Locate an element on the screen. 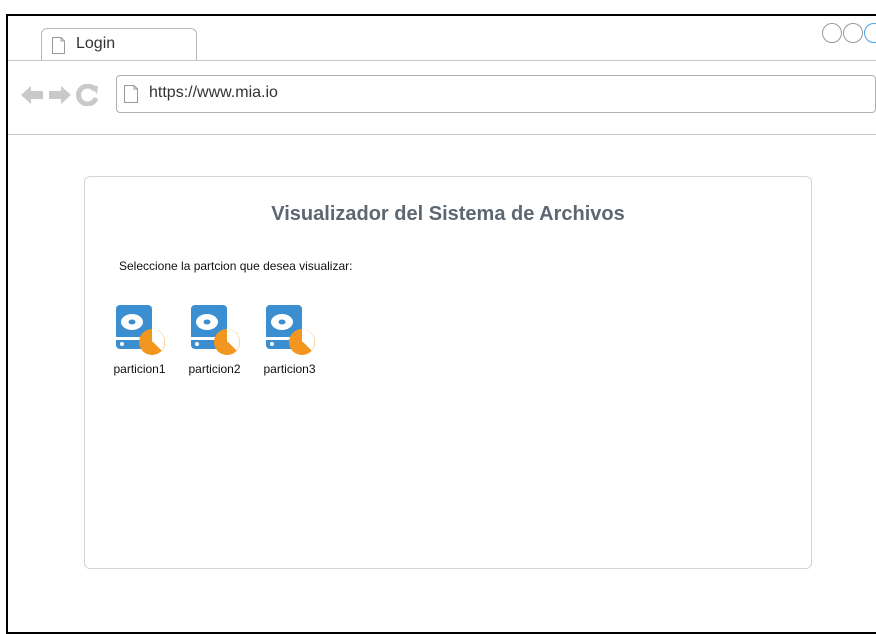 The image size is (876, 634). window-controls is located at coordinates (849, 33).